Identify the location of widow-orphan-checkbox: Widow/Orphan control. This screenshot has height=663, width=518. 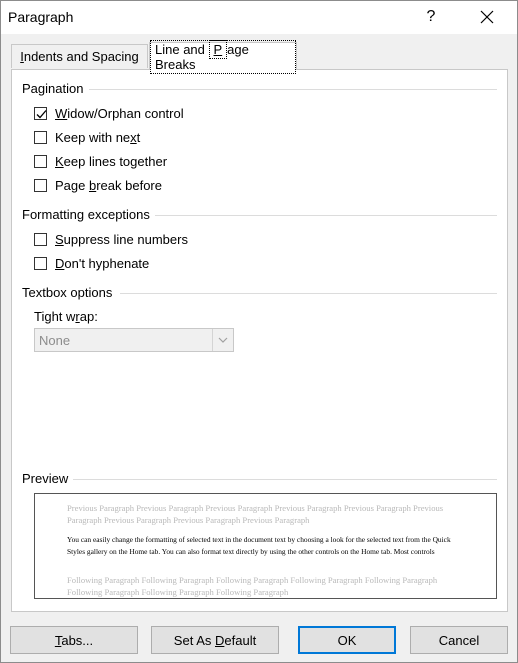
(109, 113).